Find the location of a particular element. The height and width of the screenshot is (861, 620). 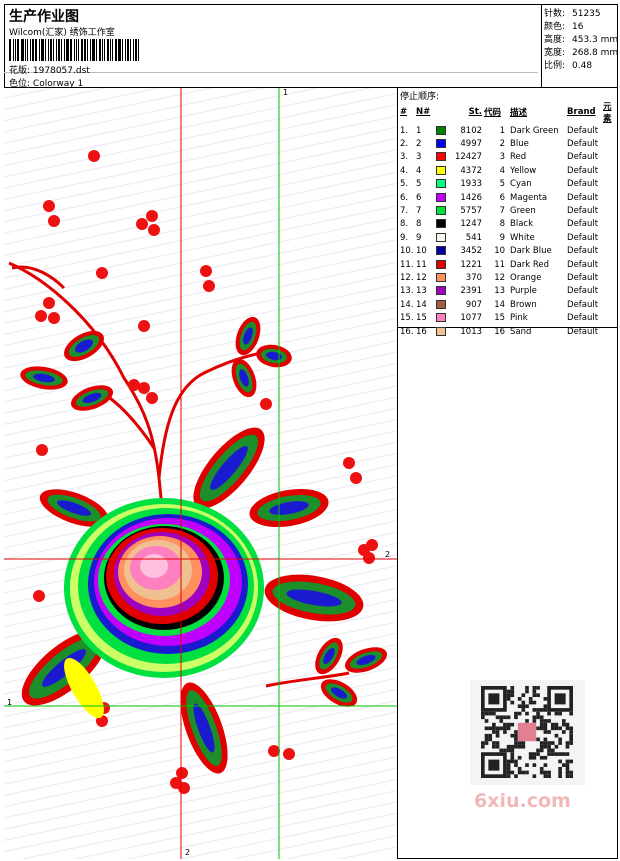

axis-label-red-bottom: 2 is located at coordinates (188, 852).